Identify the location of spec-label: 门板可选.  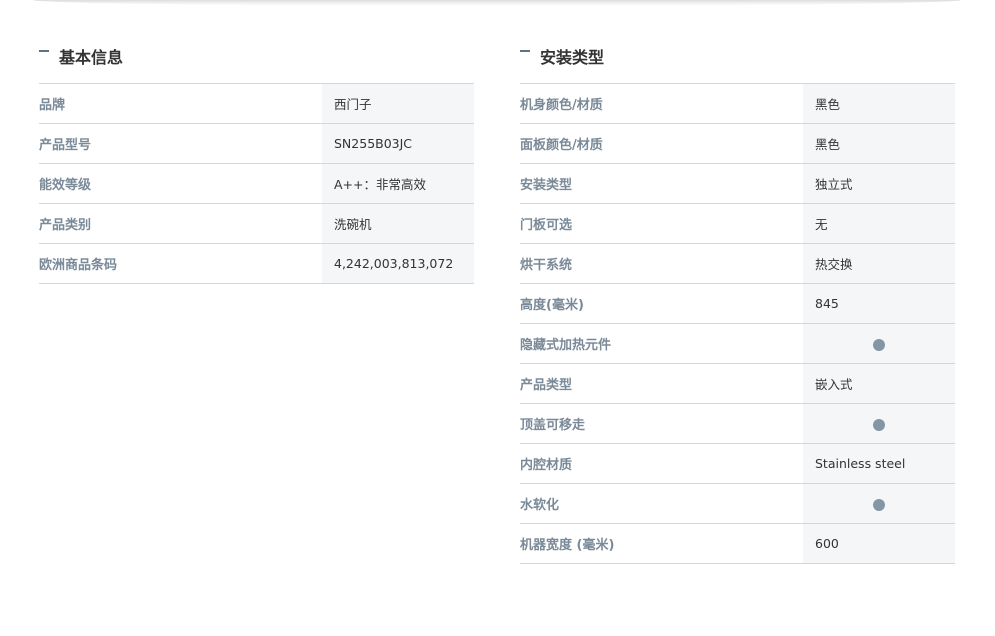
(546, 225).